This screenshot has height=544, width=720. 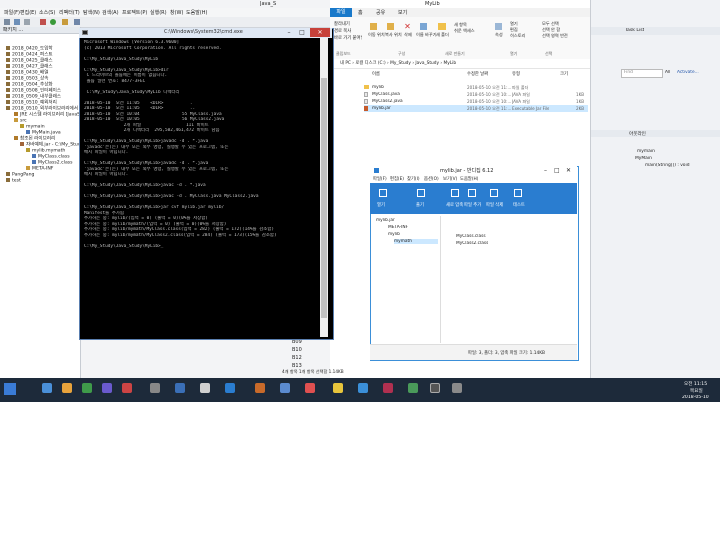 What do you see at coordinates (473, 170) in the screenshot?
I see `bandizip-titlebar: mylib.jar - 반디집 6.12 – □ ✕` at bounding box center [473, 170].